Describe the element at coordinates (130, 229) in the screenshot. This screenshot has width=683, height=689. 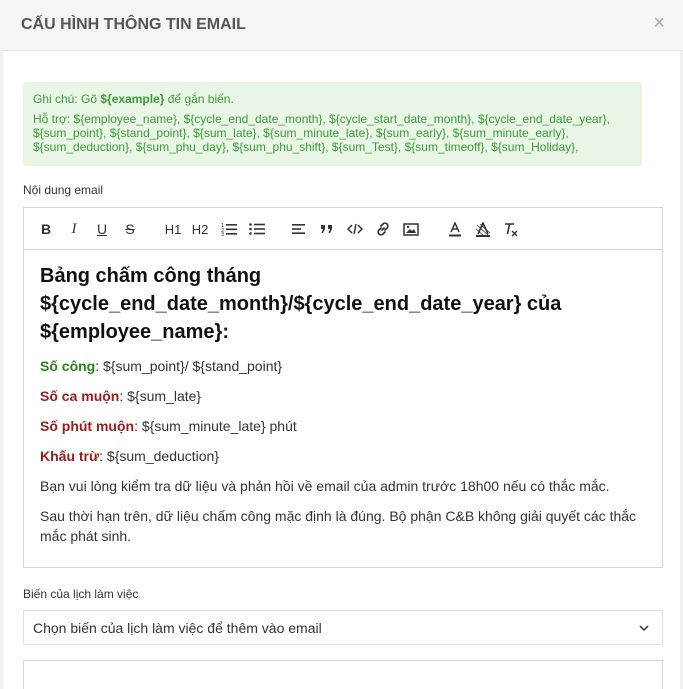
I see `strikethrough-button: S` at that location.